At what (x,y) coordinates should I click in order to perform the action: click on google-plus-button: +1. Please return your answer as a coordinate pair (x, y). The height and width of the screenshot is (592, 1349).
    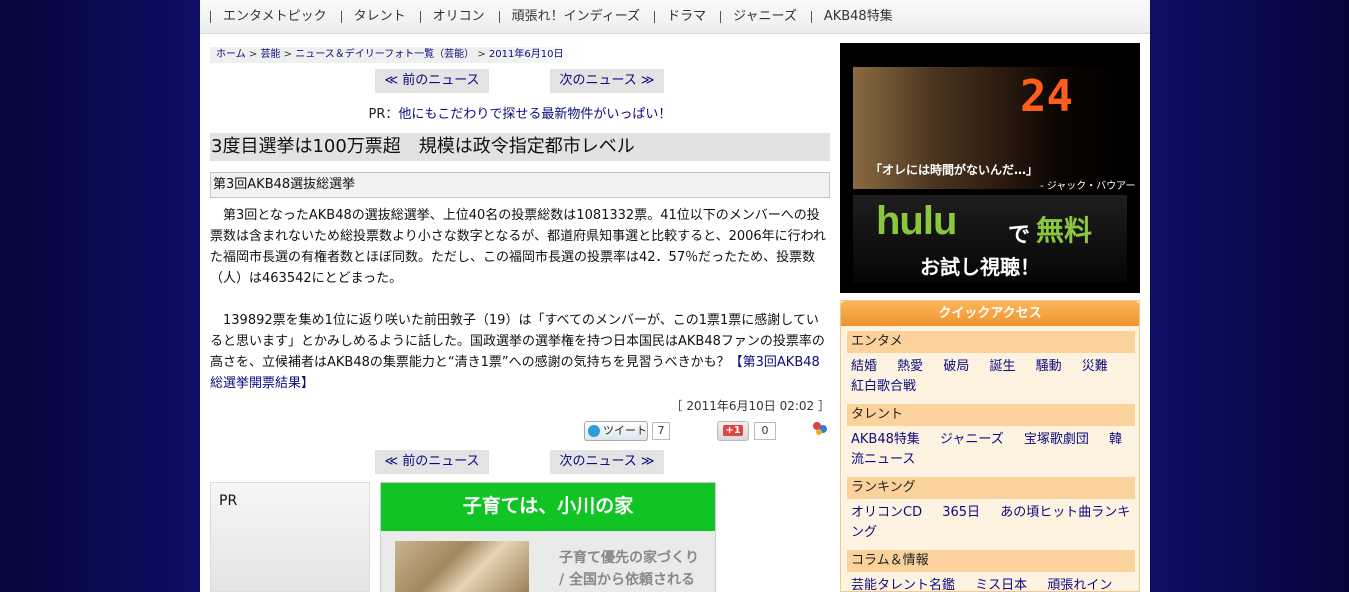
    Looking at the image, I should click on (733, 431).